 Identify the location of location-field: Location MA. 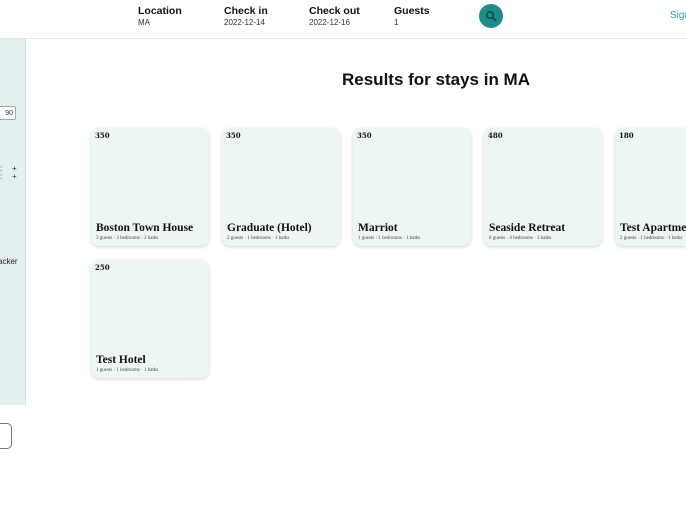
(160, 16).